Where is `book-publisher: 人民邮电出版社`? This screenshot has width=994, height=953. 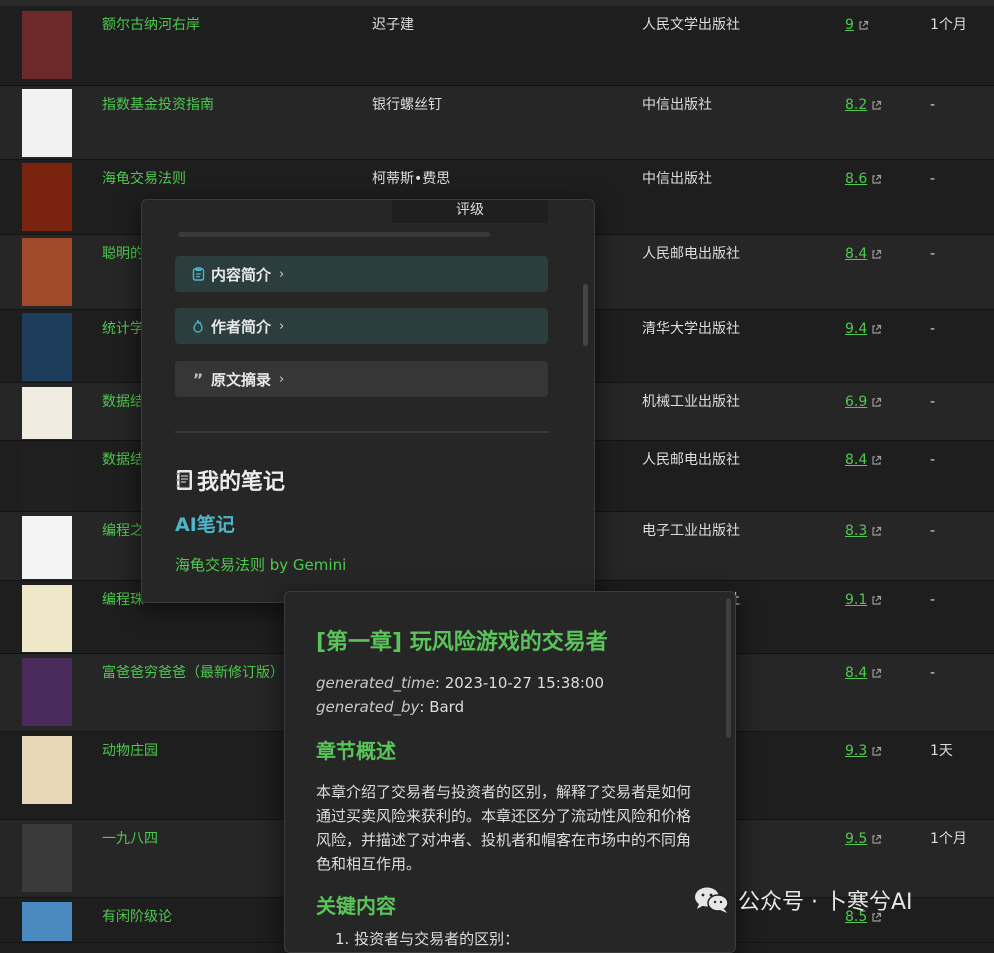 book-publisher: 人民邮电出版社 is located at coordinates (691, 254).